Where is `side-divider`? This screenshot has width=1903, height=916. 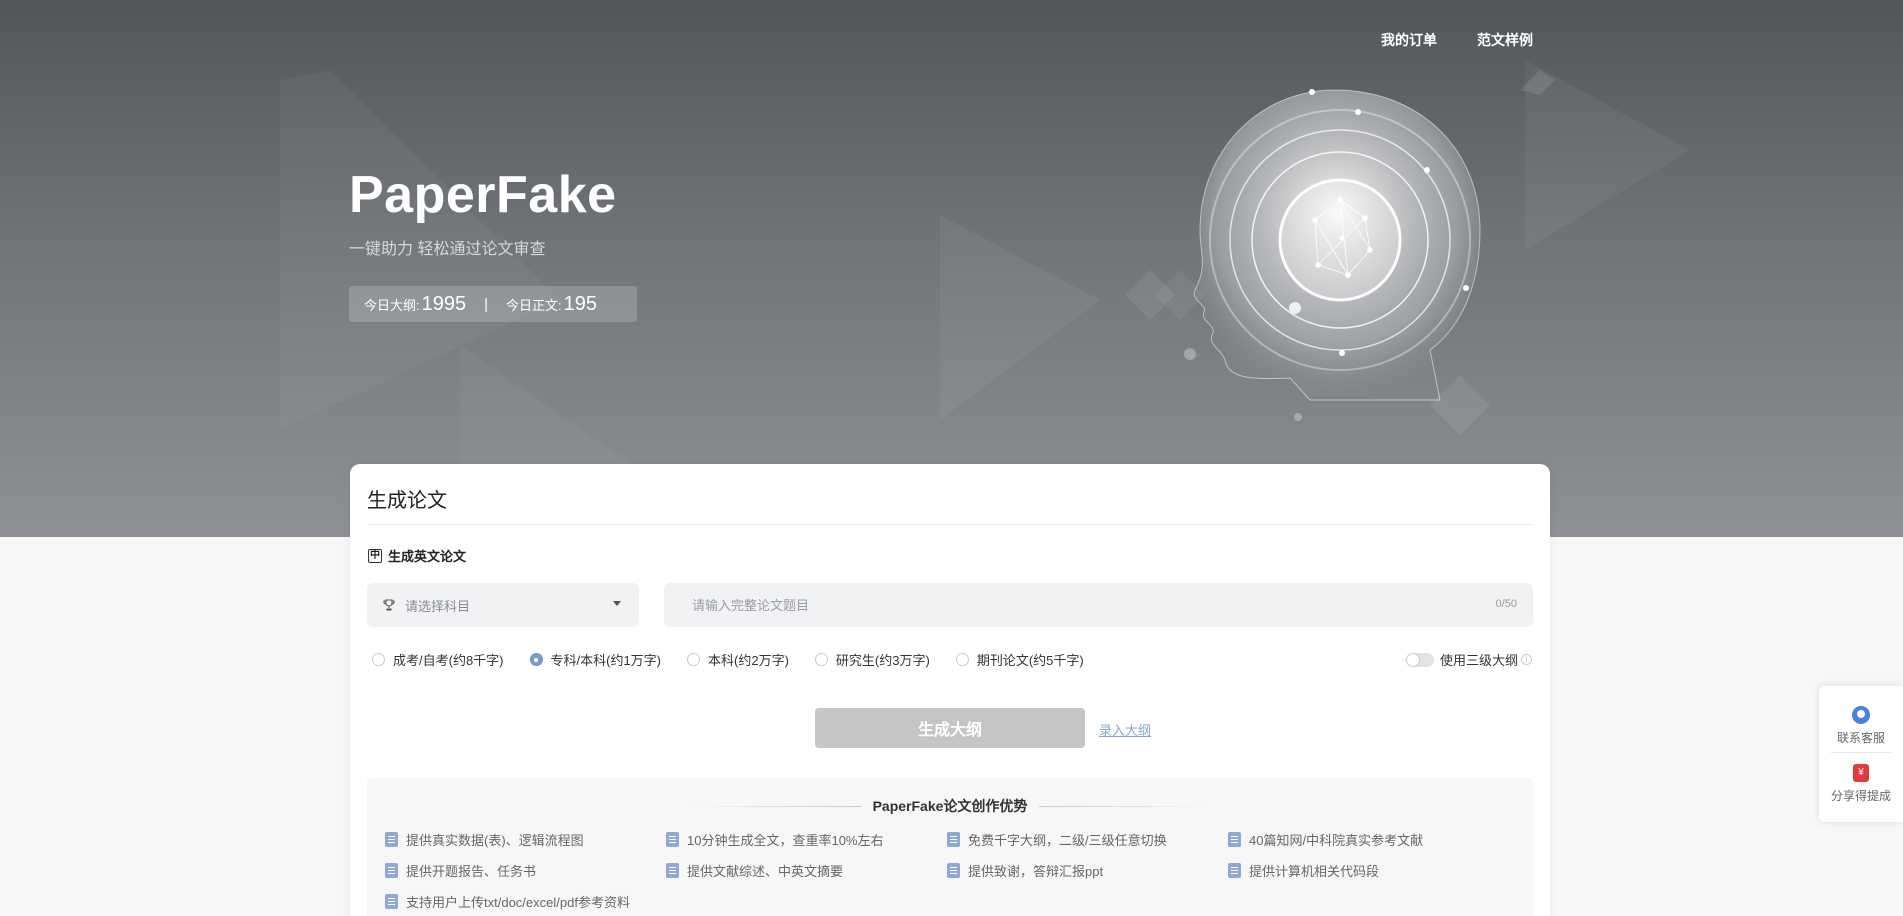 side-divider is located at coordinates (1861, 752).